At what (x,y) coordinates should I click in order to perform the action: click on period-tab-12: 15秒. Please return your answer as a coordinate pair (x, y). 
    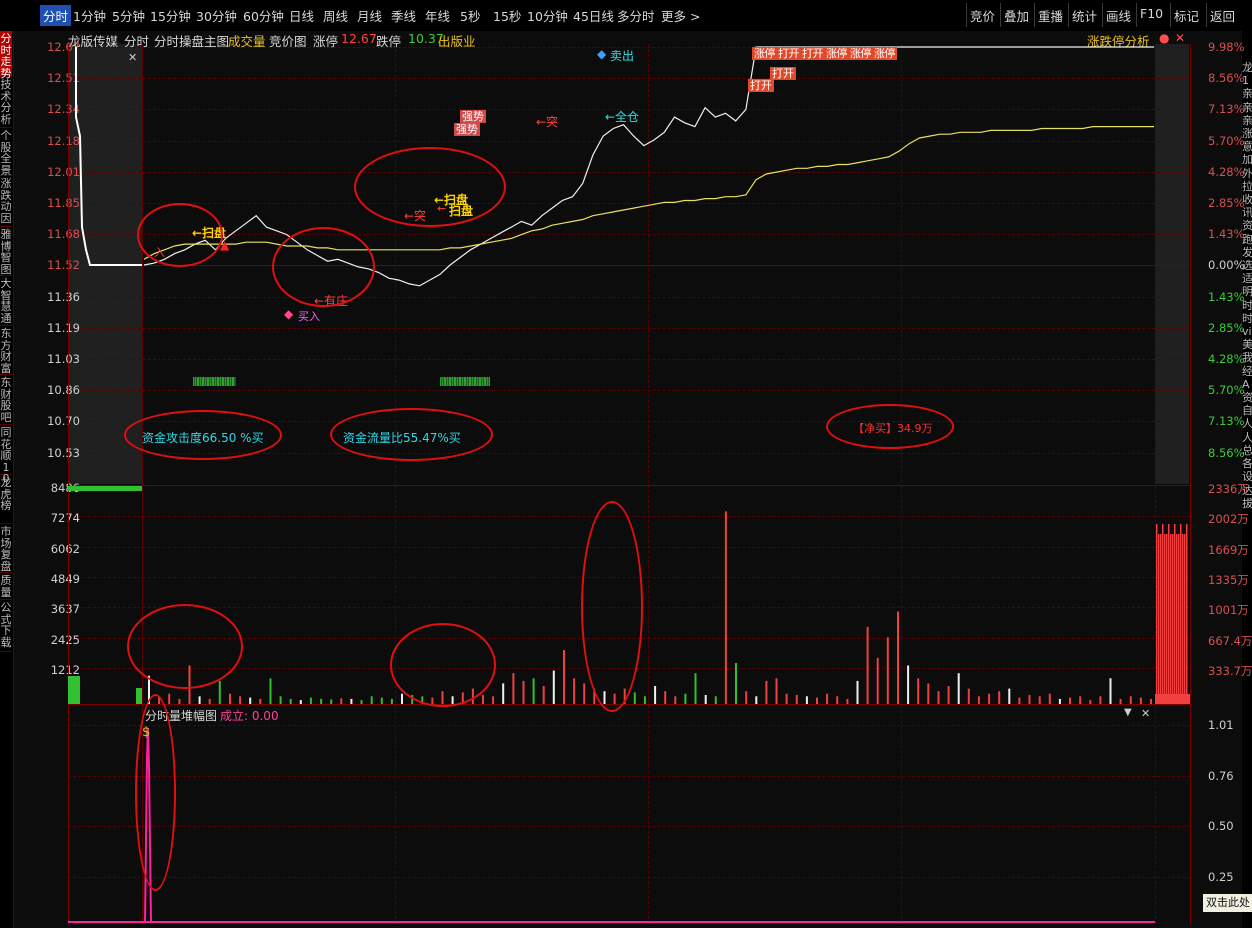
    Looking at the image, I should click on (507, 15).